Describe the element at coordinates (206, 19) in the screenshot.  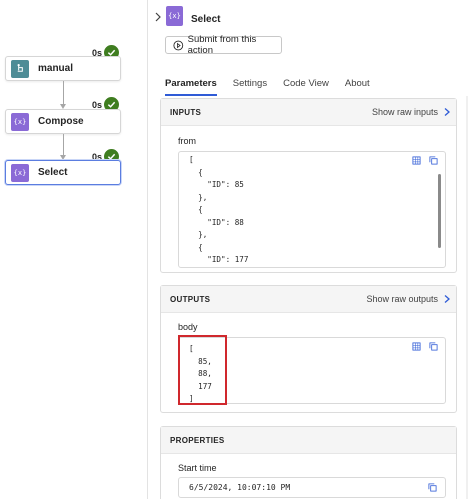
I see `panel-title: Select` at that location.